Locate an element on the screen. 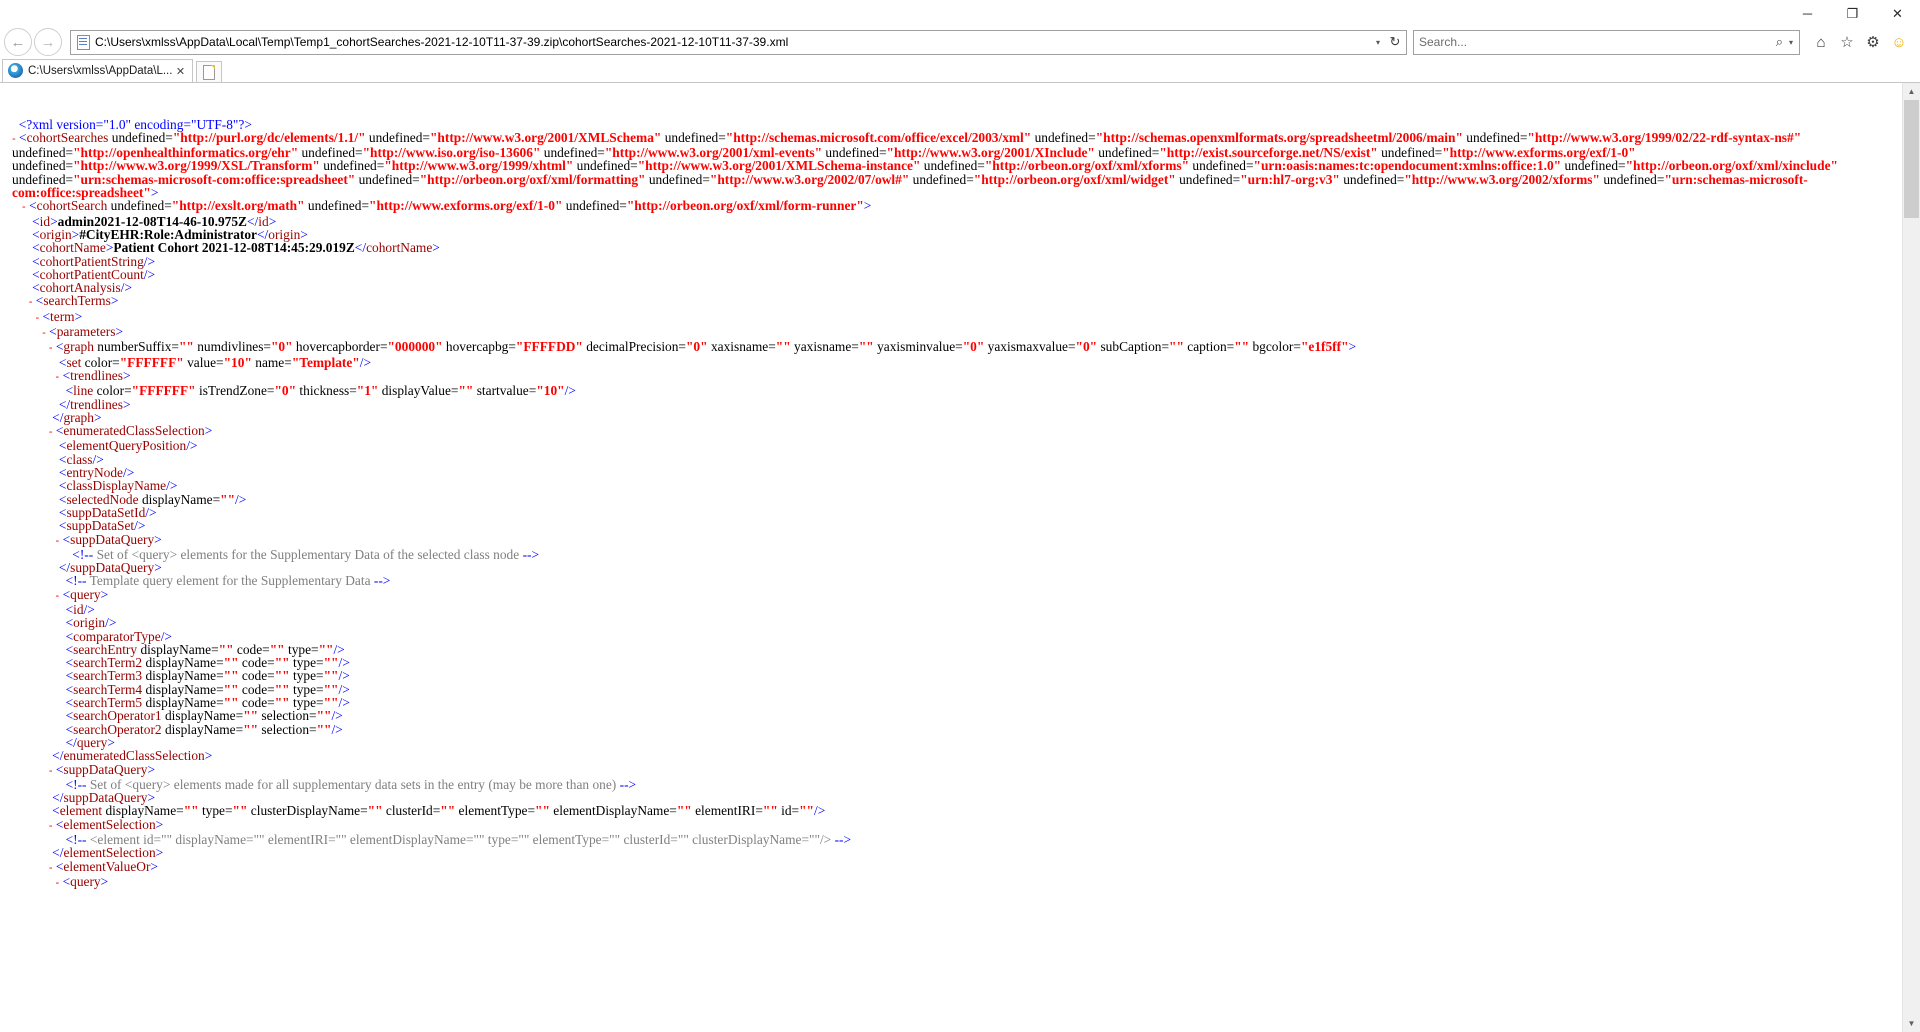 The width and height of the screenshot is (1920, 1032). close-window-button: ✕ is located at coordinates (1897, 13).